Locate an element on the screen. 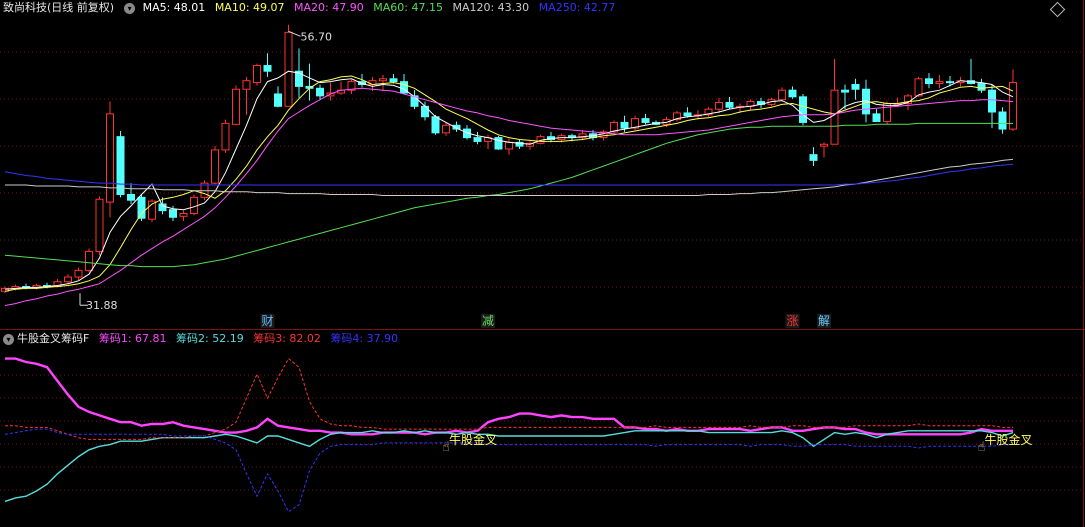  high-price-label: 56.70 is located at coordinates (317, 36).